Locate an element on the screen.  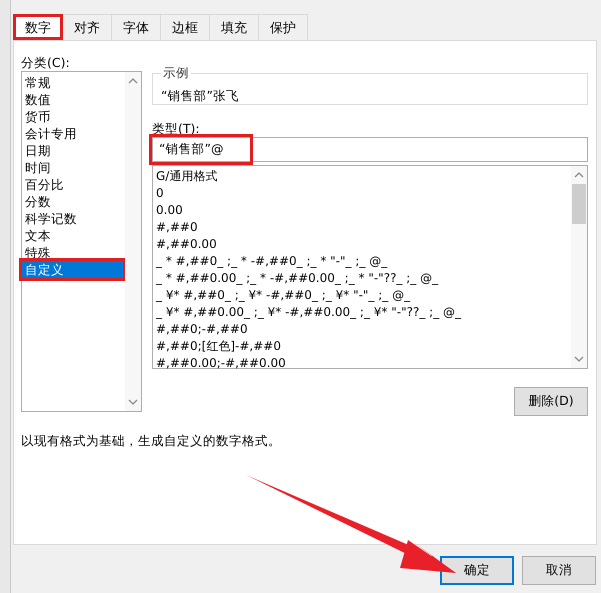
tab: 数字 is located at coordinates (38, 27).